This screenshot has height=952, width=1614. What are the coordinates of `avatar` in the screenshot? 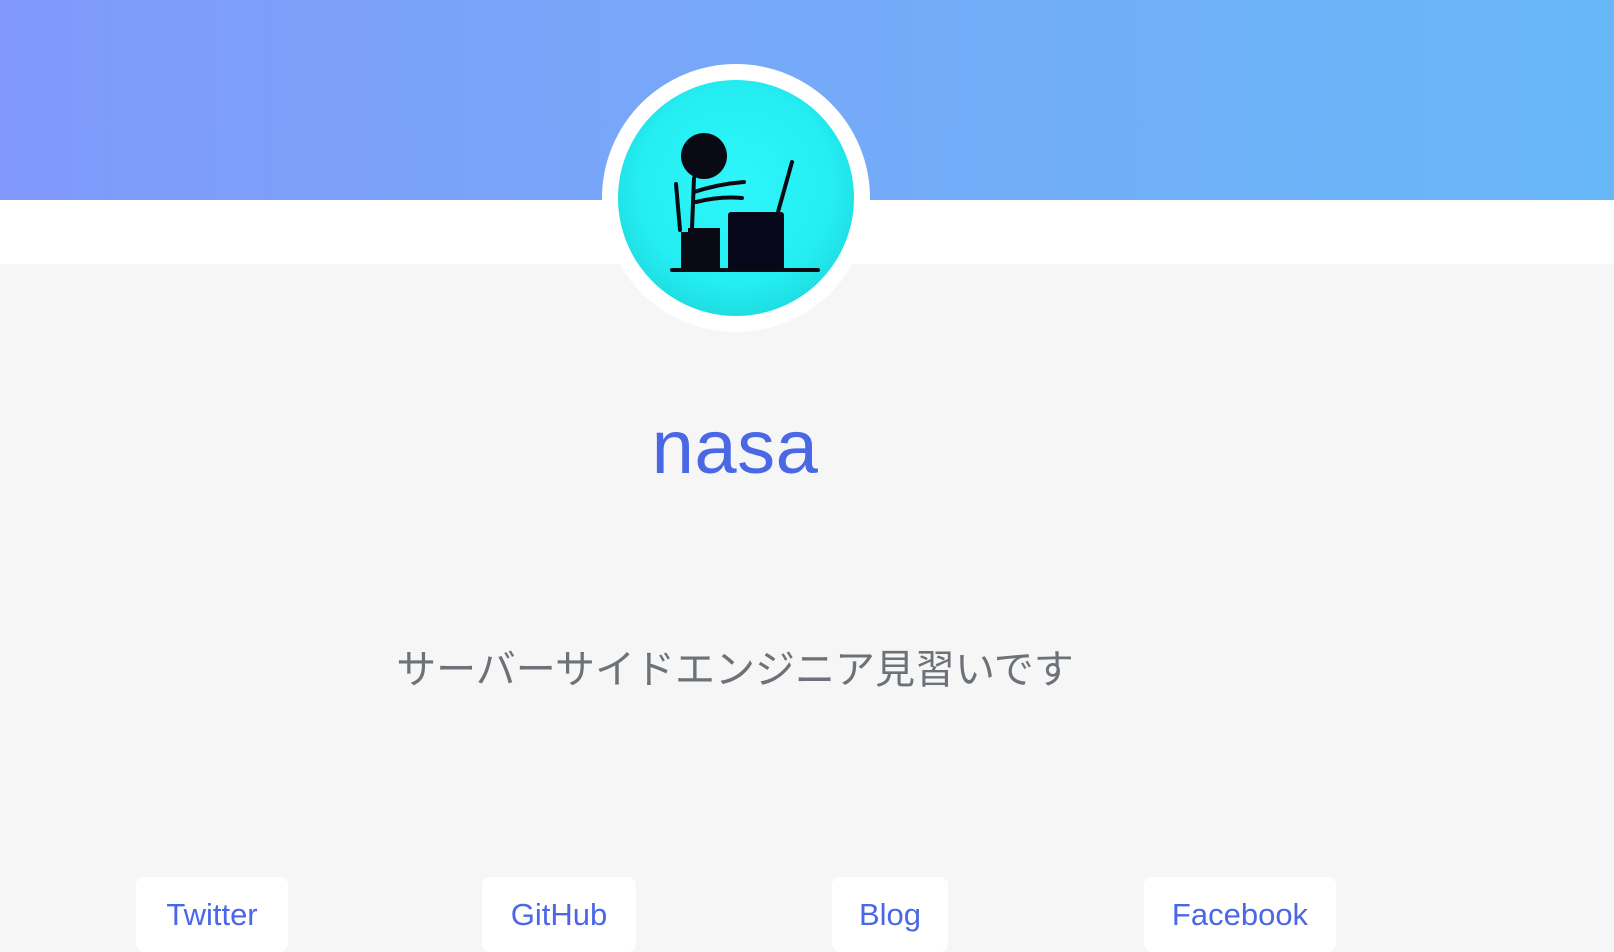 It's located at (736, 198).